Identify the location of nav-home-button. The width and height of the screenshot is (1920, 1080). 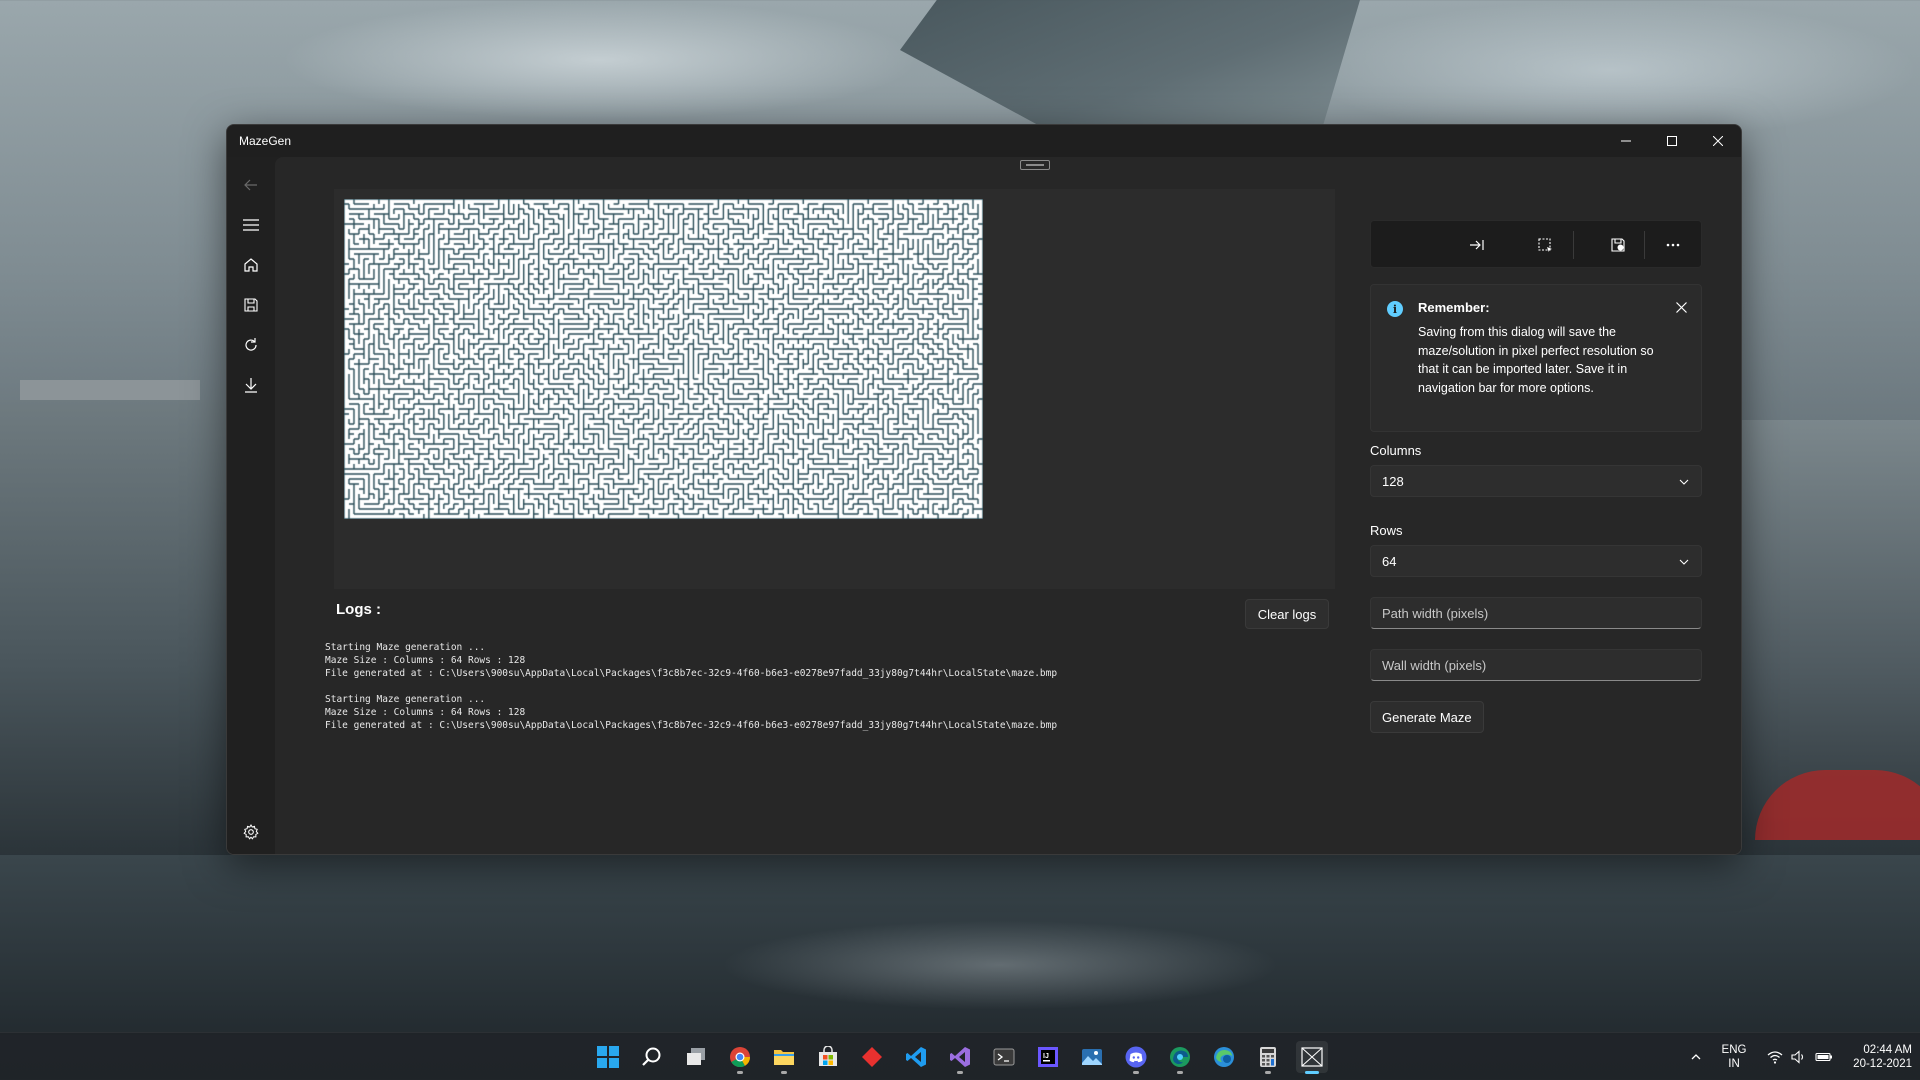
(251, 265).